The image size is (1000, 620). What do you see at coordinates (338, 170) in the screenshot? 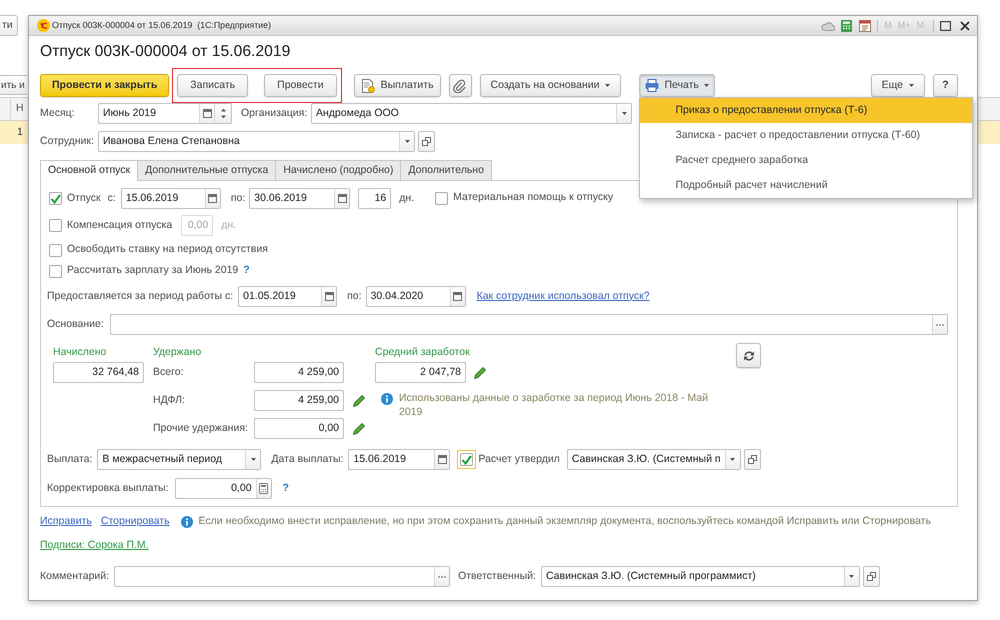
I see `tab: Начислено (подробно)` at bounding box center [338, 170].